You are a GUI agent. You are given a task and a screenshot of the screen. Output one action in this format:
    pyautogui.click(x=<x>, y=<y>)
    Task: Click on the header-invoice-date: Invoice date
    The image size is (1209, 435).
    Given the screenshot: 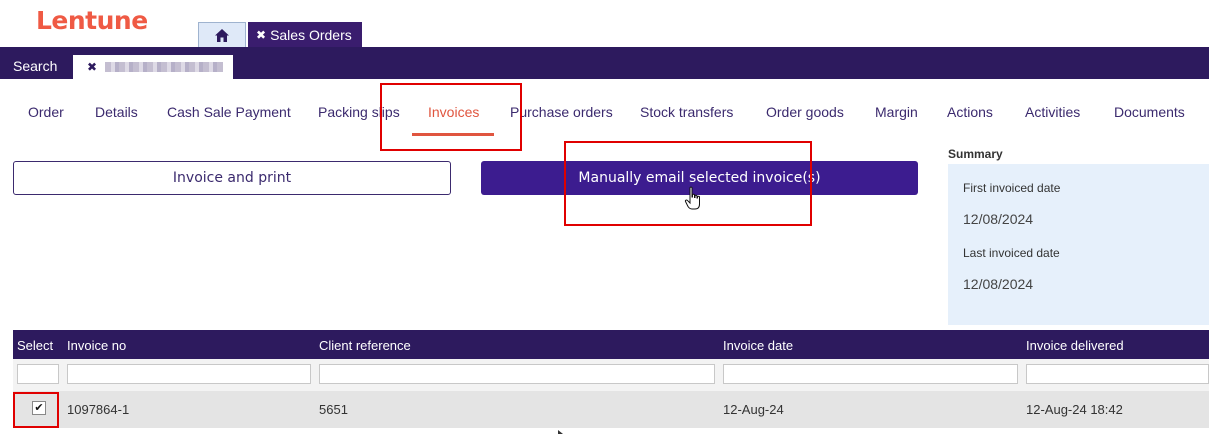 What is the action you would take?
    pyautogui.click(x=758, y=345)
    